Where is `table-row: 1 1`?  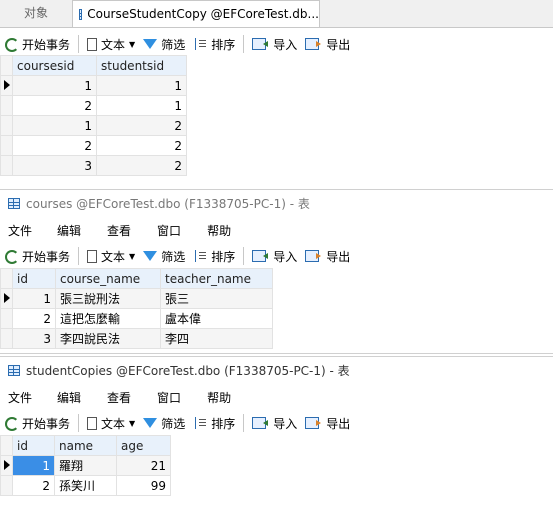
table-row: 1 1 is located at coordinates (93, 85).